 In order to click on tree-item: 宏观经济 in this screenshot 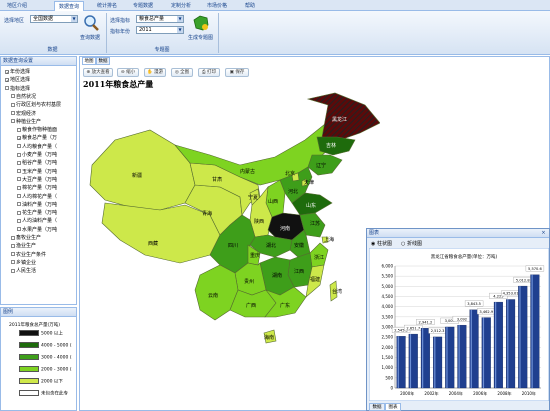, I will do `click(23, 114)`.